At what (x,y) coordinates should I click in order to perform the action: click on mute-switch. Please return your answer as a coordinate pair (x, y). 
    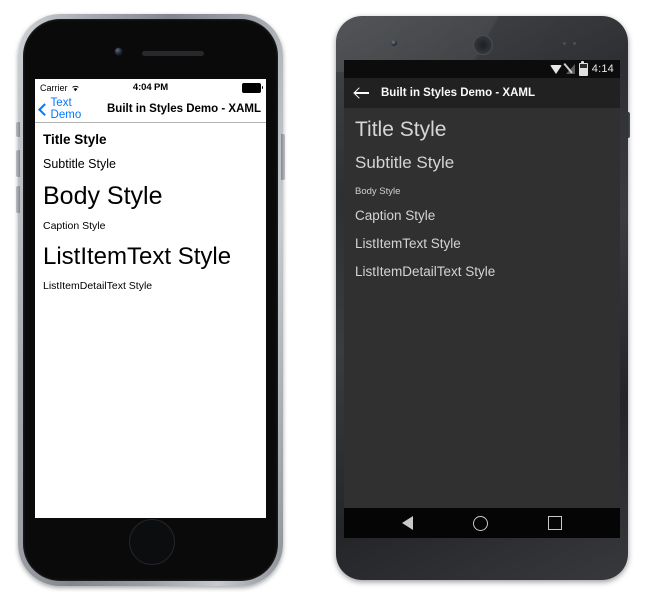
    Looking at the image, I should click on (18, 129).